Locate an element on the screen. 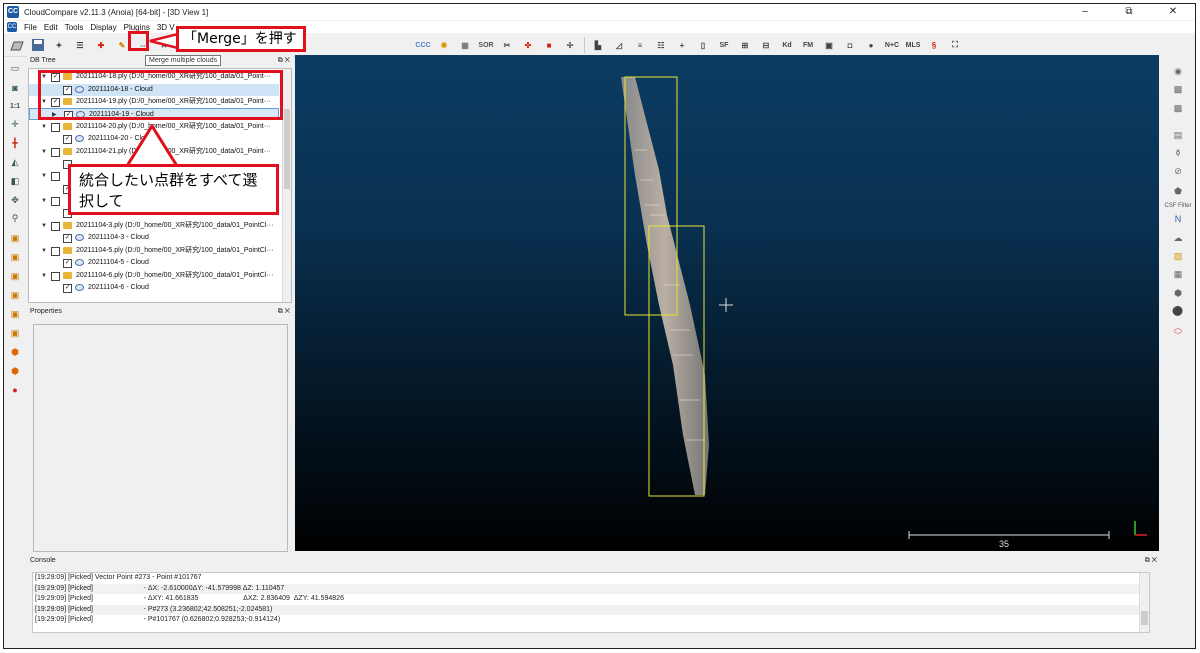  scissors-icon: ✂ is located at coordinates (507, 45).